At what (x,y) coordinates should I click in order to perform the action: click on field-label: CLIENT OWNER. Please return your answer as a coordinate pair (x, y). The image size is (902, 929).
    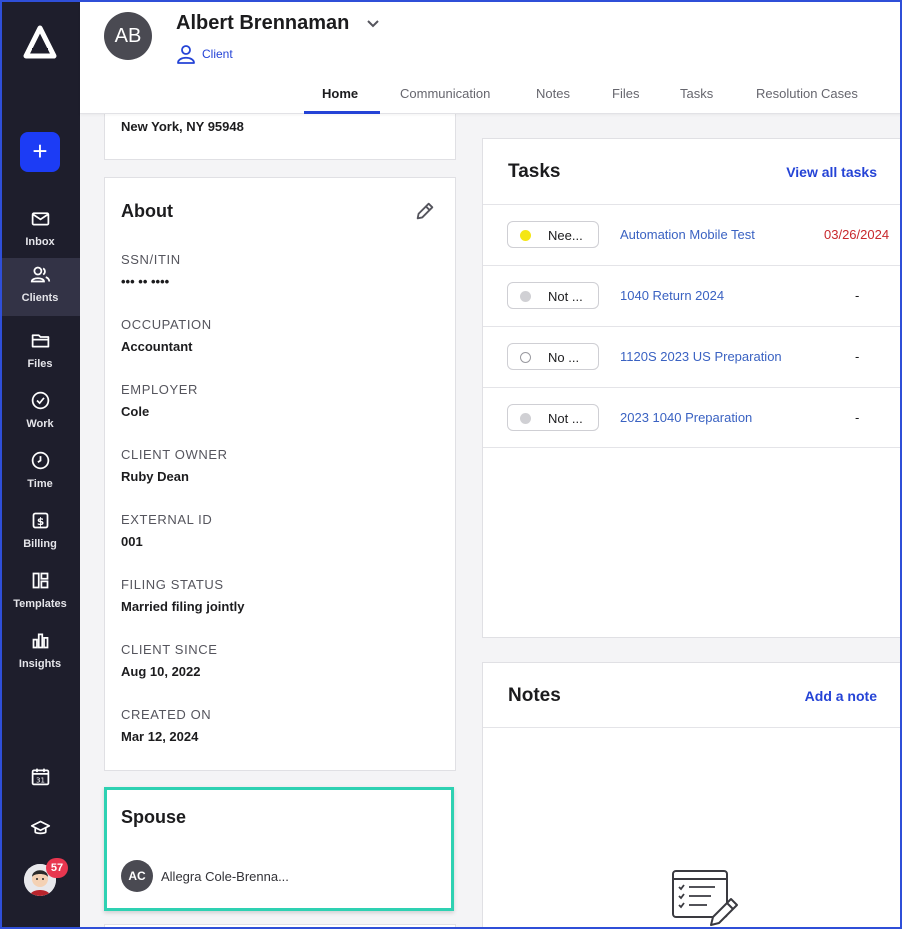
    Looking at the image, I should click on (174, 454).